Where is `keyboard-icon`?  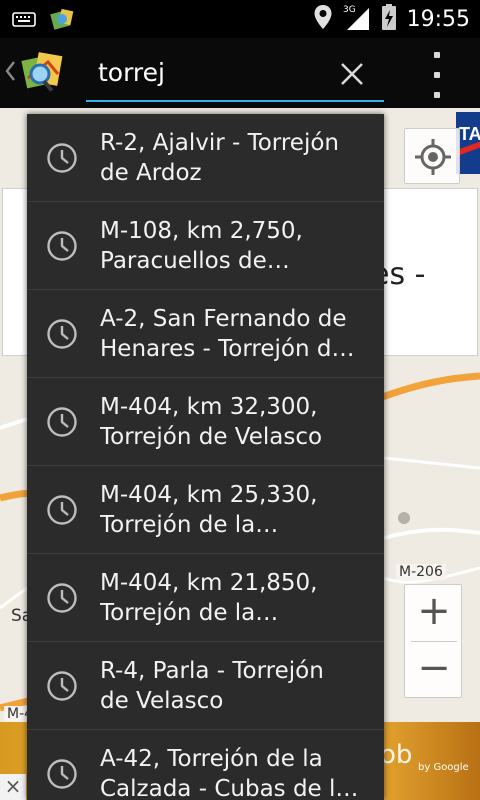
keyboard-icon is located at coordinates (24, 21).